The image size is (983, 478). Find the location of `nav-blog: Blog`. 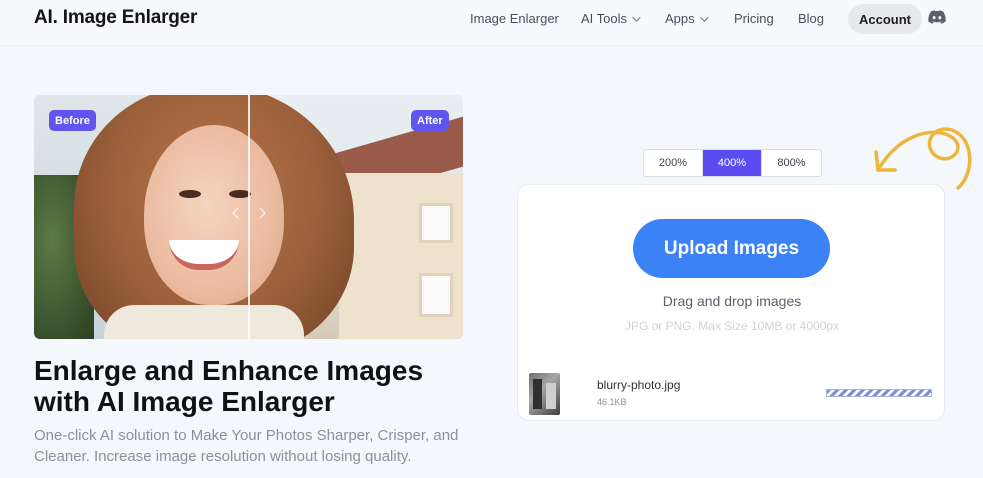

nav-blog: Blog is located at coordinates (811, 18).